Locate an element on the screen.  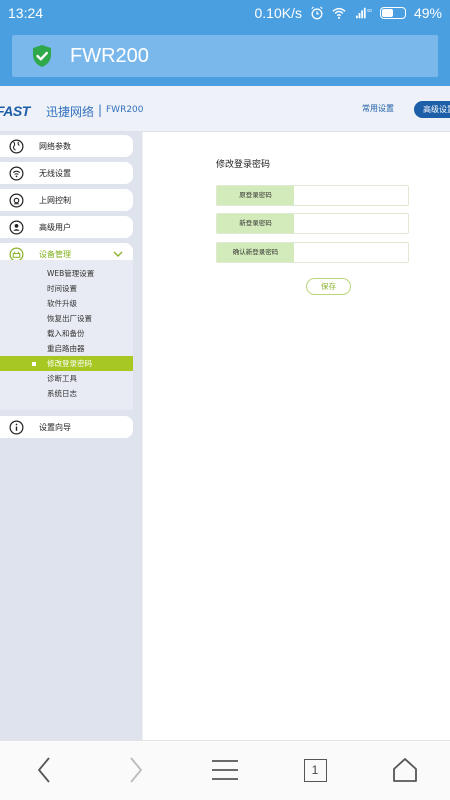
confirm-password-field: 确认新登录密码 is located at coordinates (312, 252).